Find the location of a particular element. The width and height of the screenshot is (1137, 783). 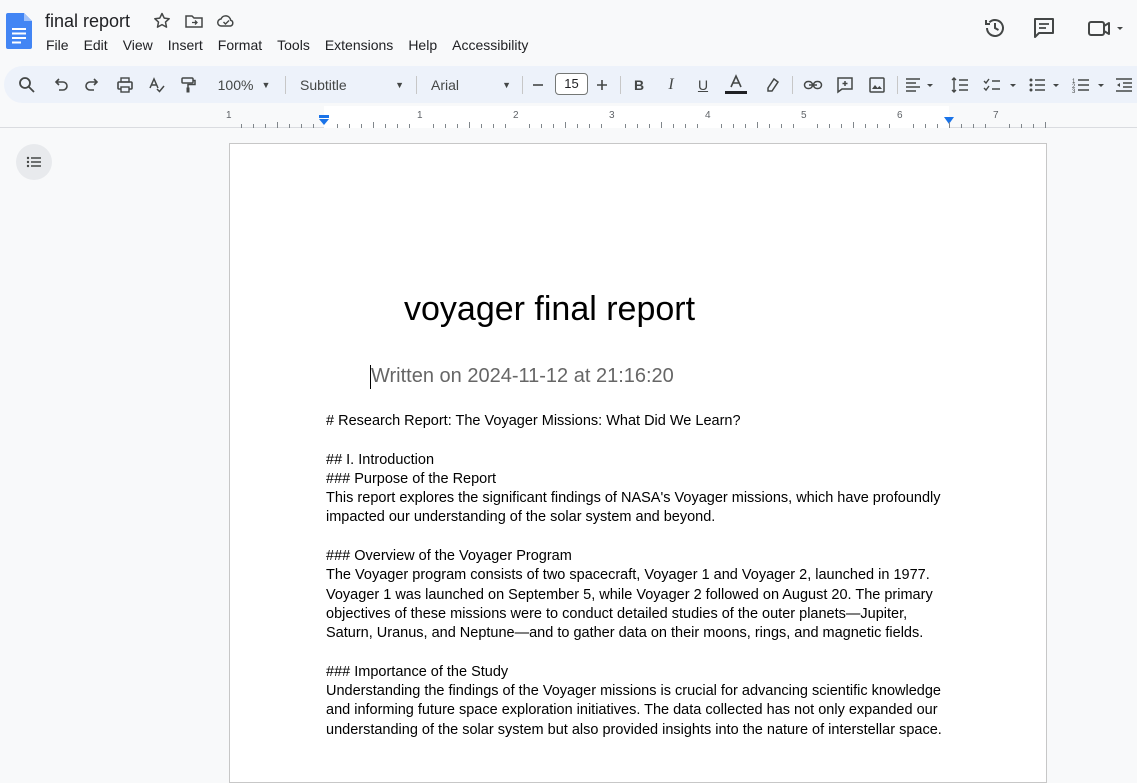

star-icon is located at coordinates (162, 21).